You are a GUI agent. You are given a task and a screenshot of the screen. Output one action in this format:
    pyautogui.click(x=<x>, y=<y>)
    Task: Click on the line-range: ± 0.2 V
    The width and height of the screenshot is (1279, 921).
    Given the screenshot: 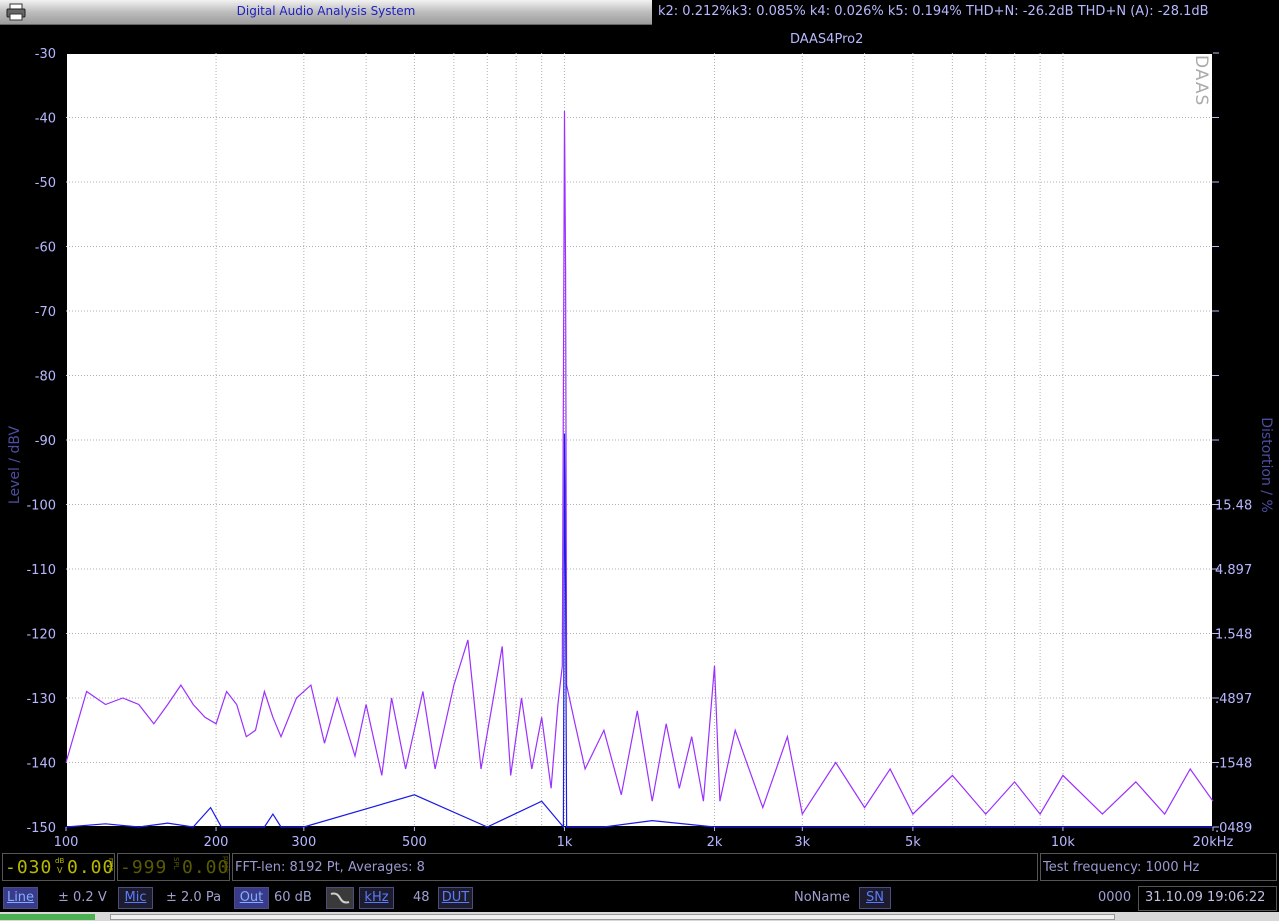 What is the action you would take?
    pyautogui.click(x=82, y=897)
    